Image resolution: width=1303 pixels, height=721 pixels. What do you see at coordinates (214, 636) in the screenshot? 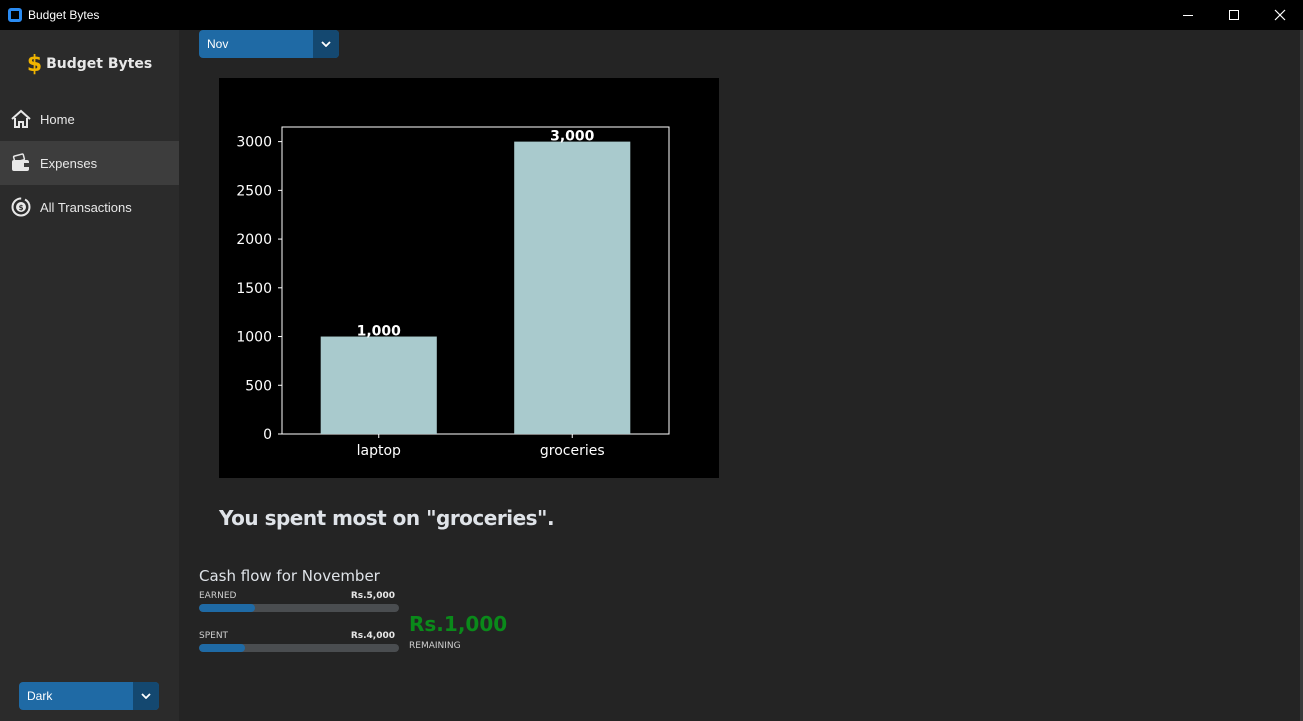
I see `spent-label: SPENT` at bounding box center [214, 636].